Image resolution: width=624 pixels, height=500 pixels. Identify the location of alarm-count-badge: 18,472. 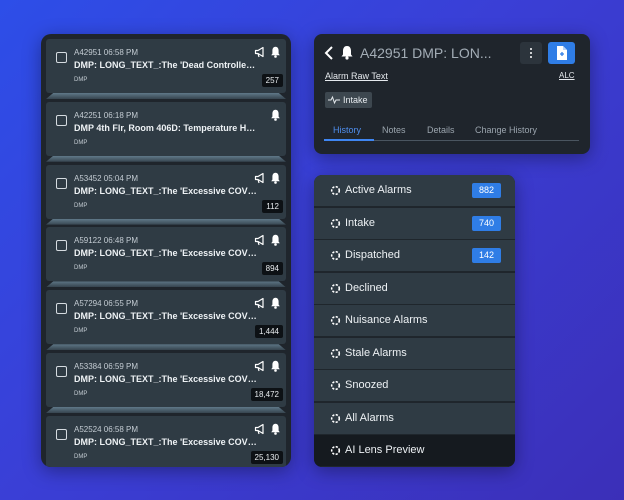
(266, 394).